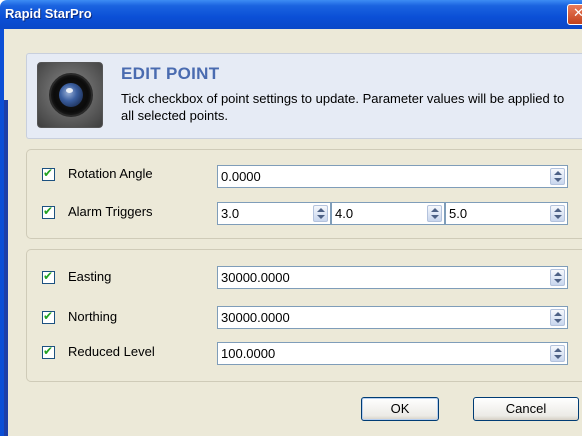 Image resolution: width=582 pixels, height=436 pixels. I want to click on rotation-angle-spinner, so click(557, 176).